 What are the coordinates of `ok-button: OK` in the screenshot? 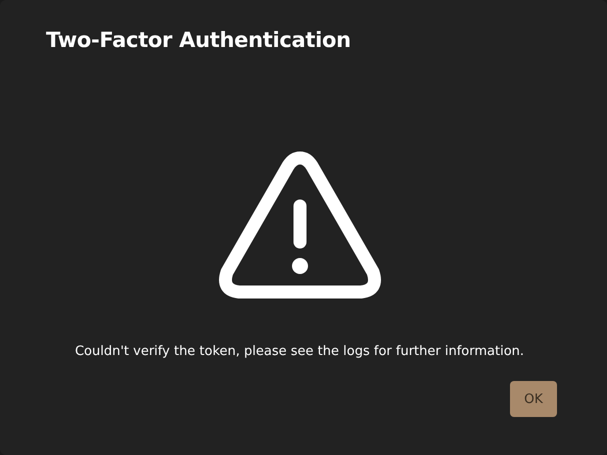 It's located at (533, 399).